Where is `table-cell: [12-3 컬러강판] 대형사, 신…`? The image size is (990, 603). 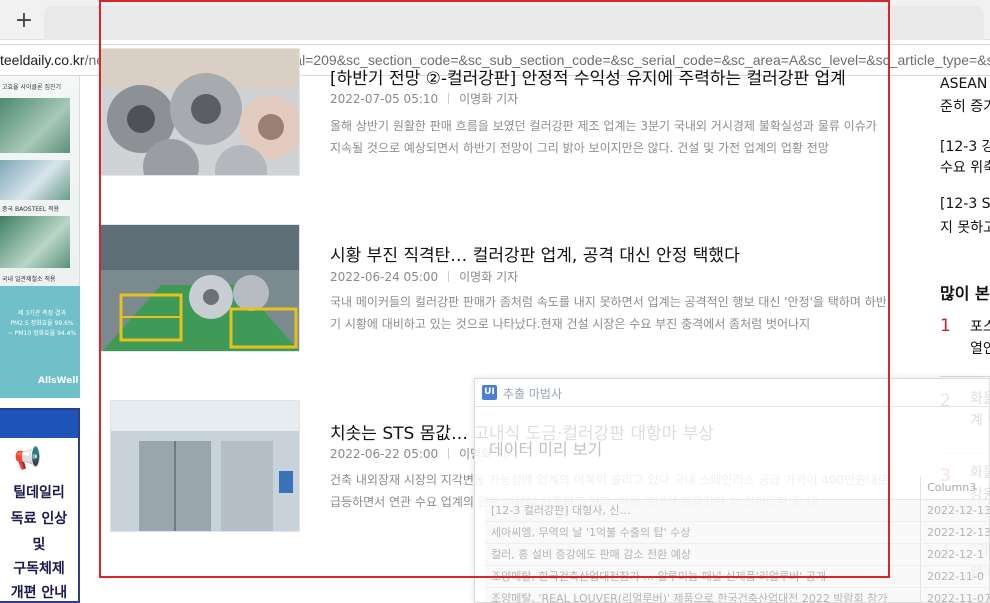
table-cell: [12-3 컬러강판] 대형사, 신… is located at coordinates (703, 510).